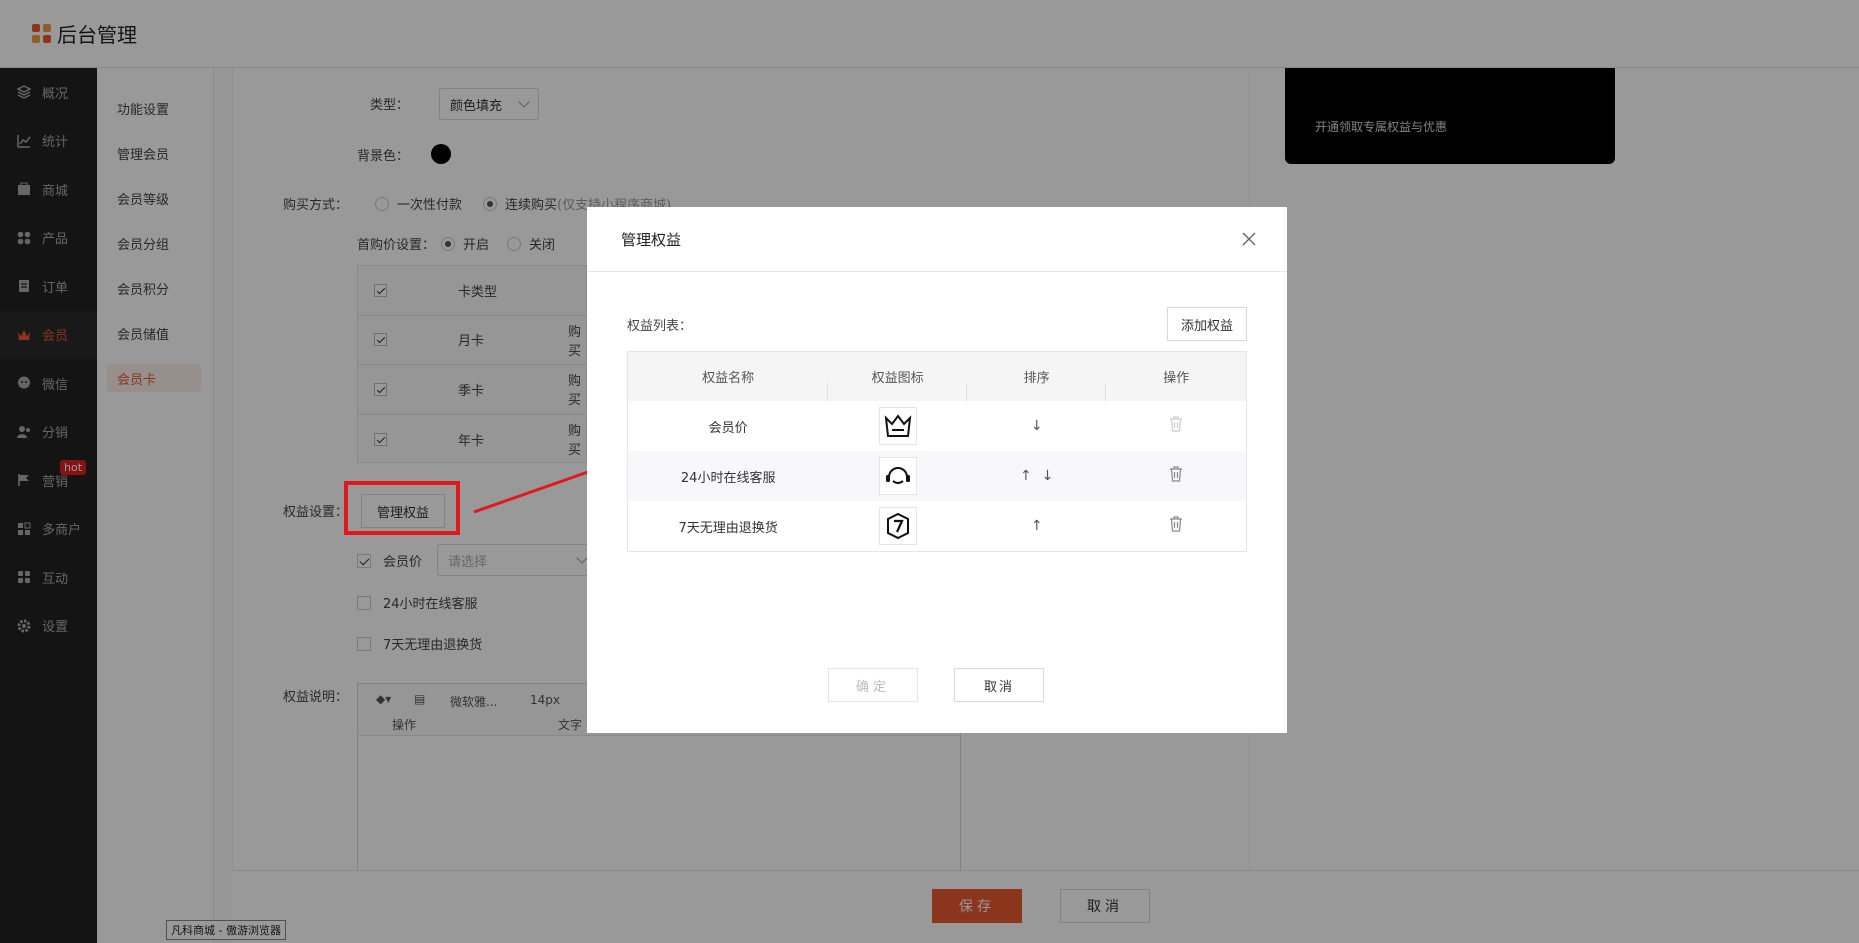 Image resolution: width=1859 pixels, height=943 pixels. What do you see at coordinates (897, 526) in the screenshot?
I see `seven-day-icon` at bounding box center [897, 526].